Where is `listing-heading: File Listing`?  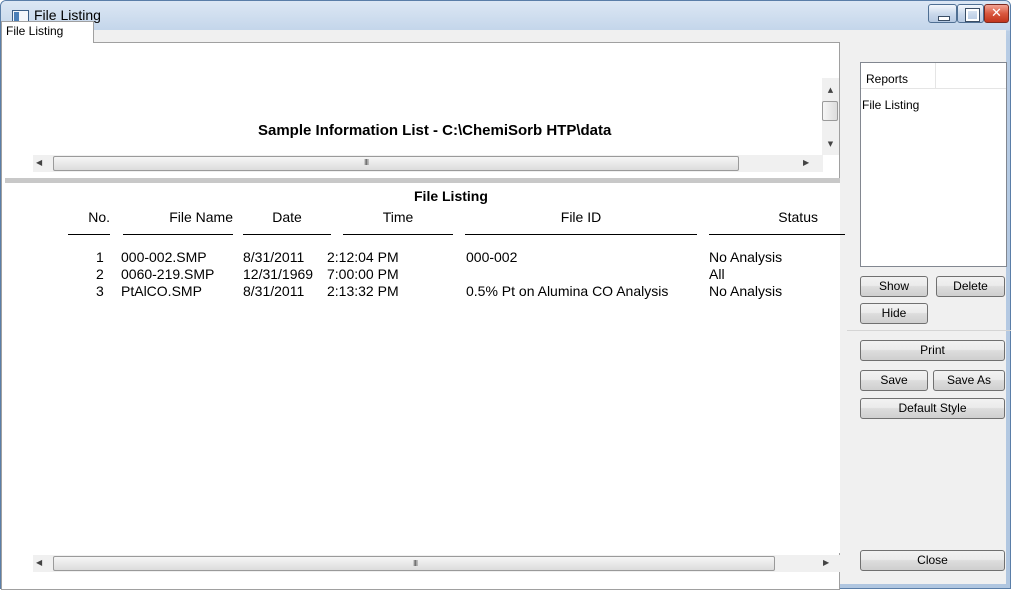 listing-heading: File Listing is located at coordinates (451, 196).